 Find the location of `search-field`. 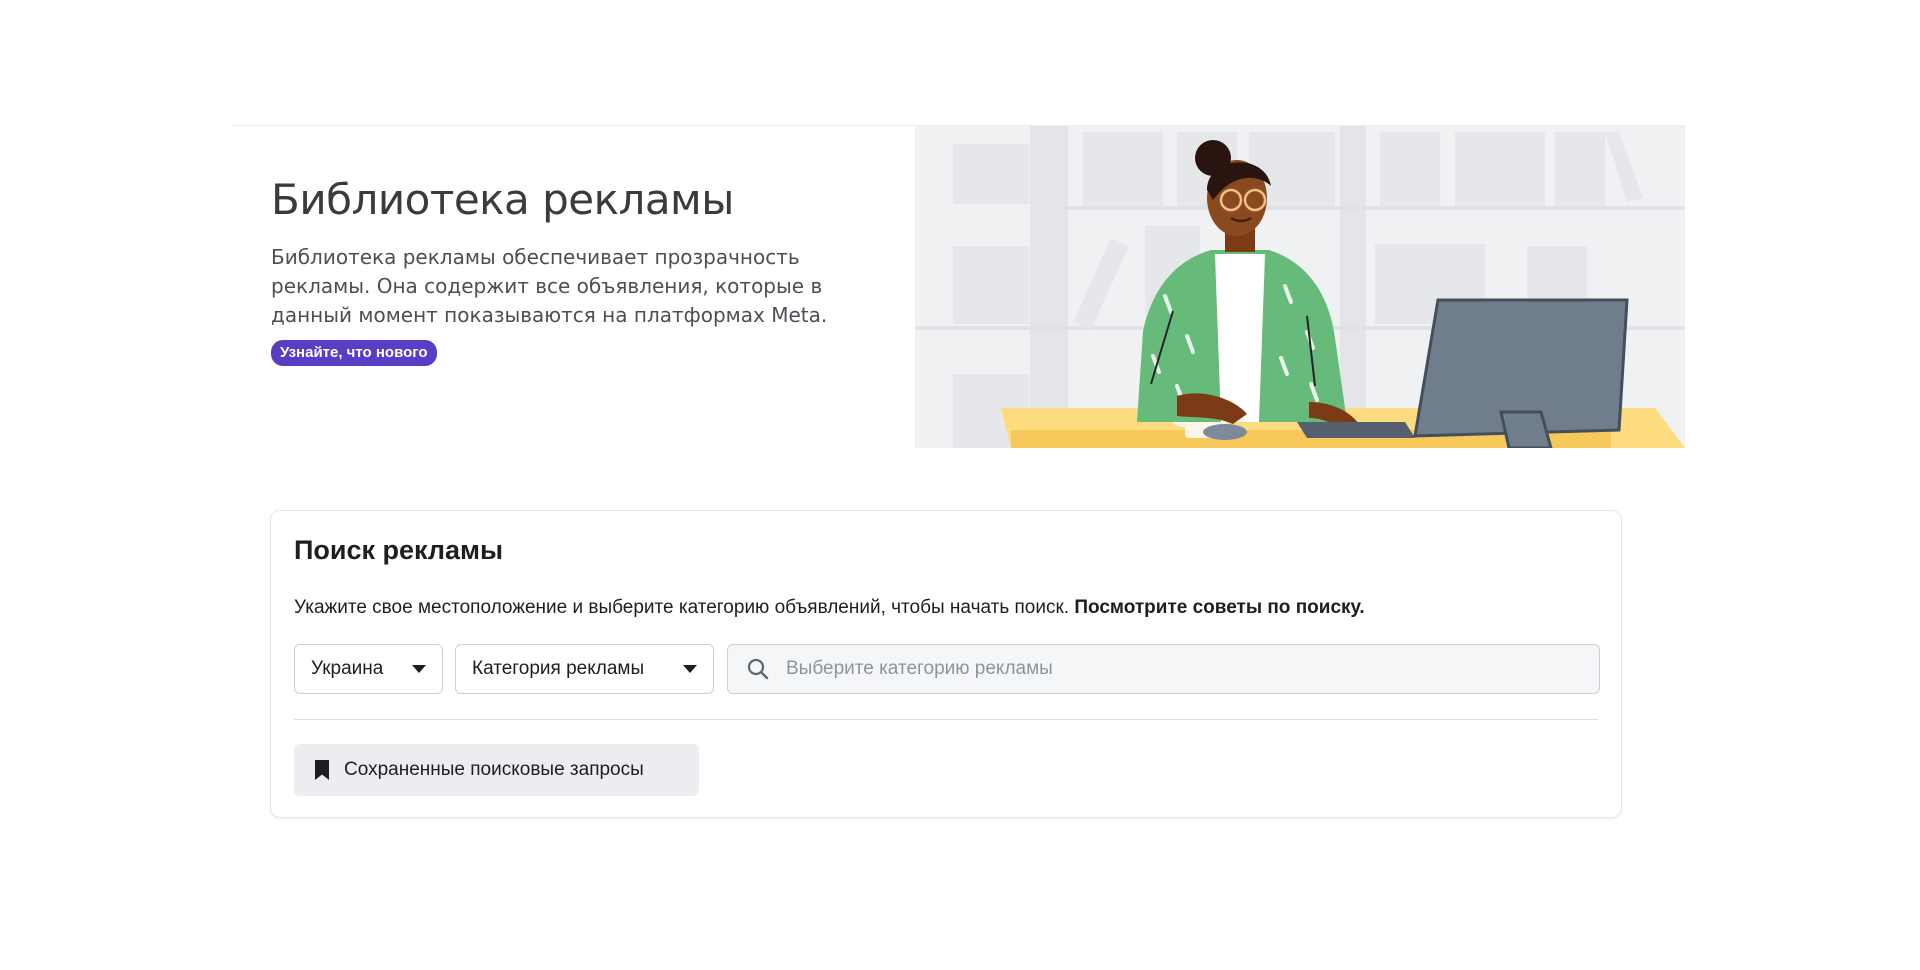

search-field is located at coordinates (1163, 669).